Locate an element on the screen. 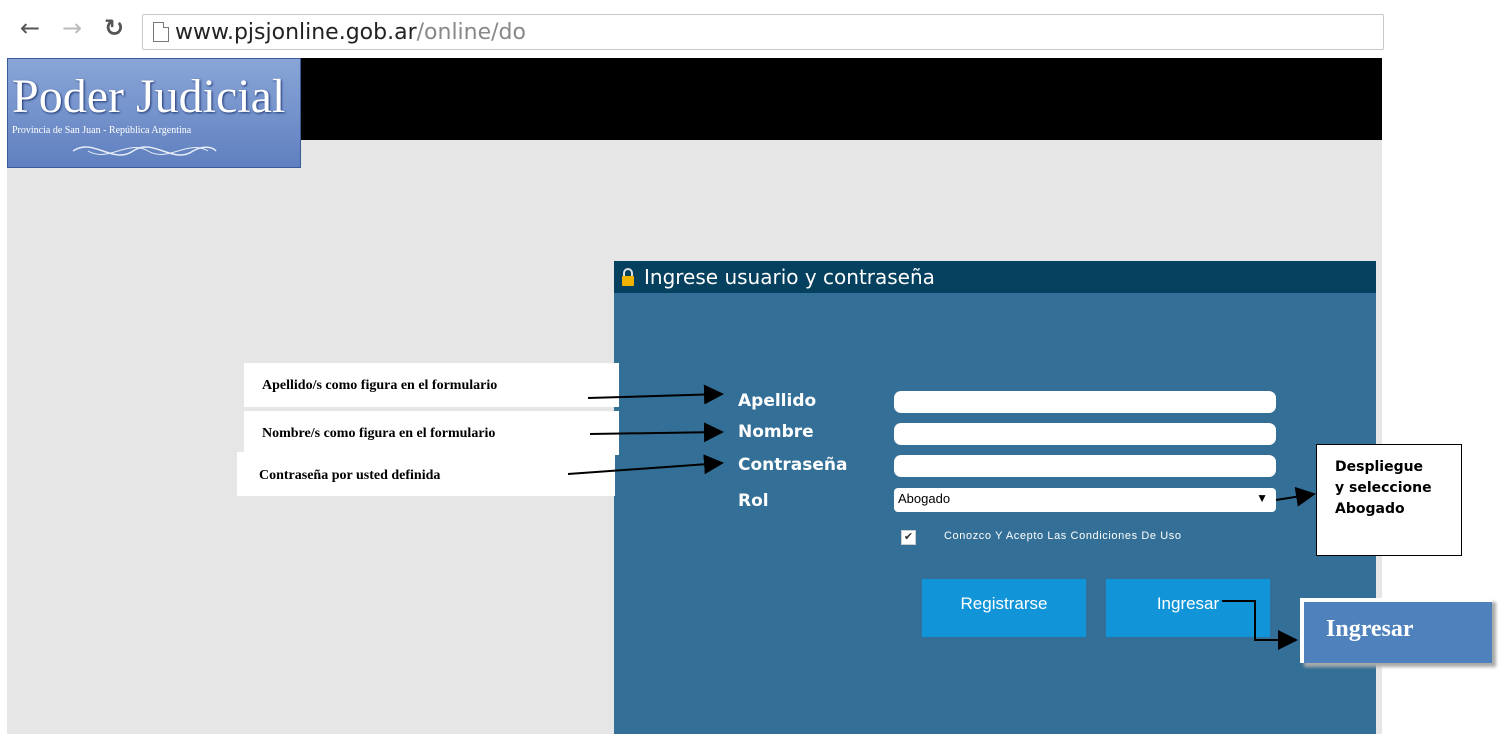  rol-arrow is located at coordinates (1295, 496).